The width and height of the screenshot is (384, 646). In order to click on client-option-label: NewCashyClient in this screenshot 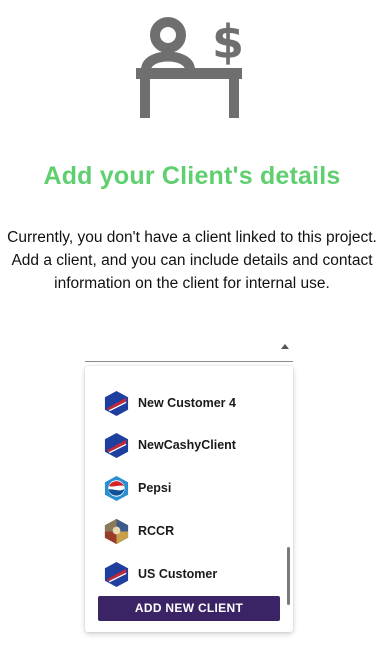, I will do `click(187, 445)`.